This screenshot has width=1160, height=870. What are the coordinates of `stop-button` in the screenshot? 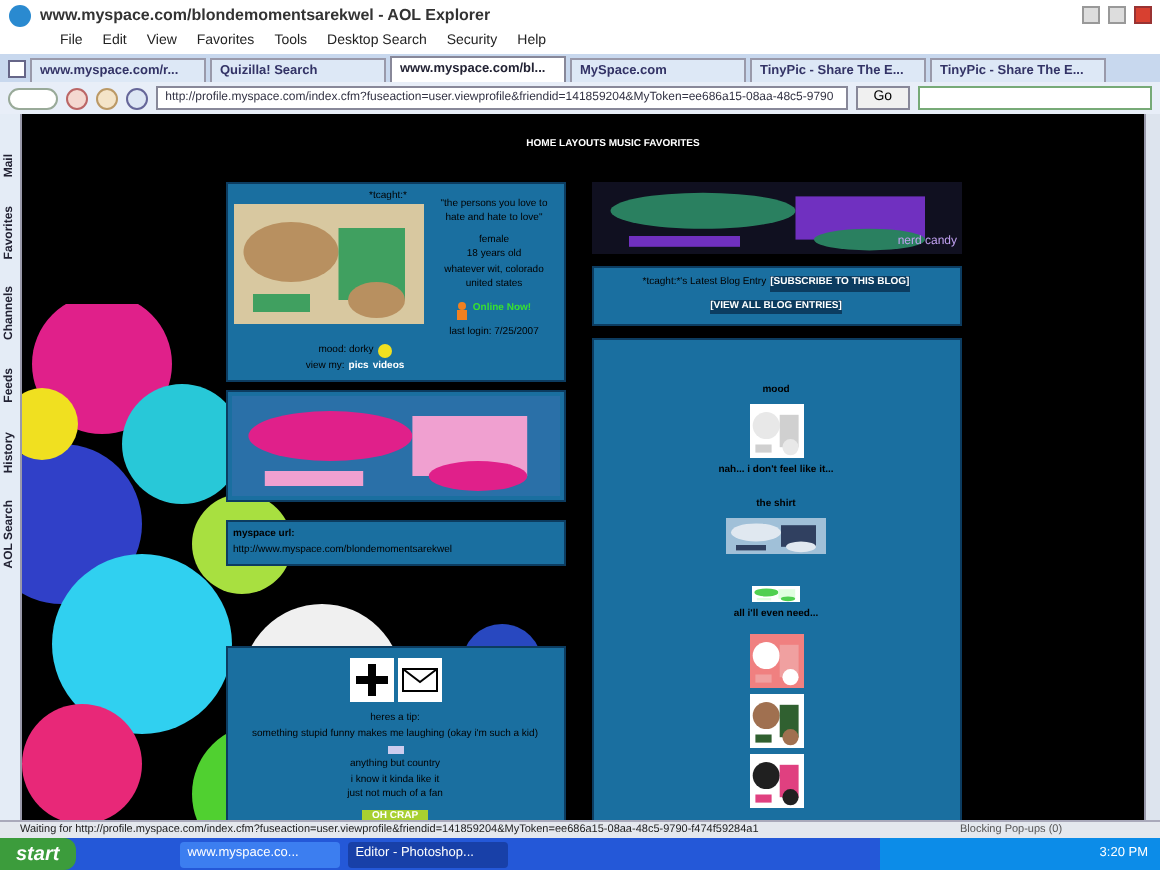 It's located at (77, 98).